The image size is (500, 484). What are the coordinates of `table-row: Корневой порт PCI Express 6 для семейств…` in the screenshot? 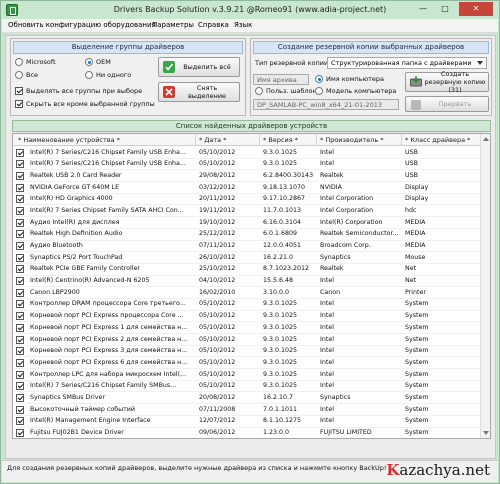 It's located at (251, 363).